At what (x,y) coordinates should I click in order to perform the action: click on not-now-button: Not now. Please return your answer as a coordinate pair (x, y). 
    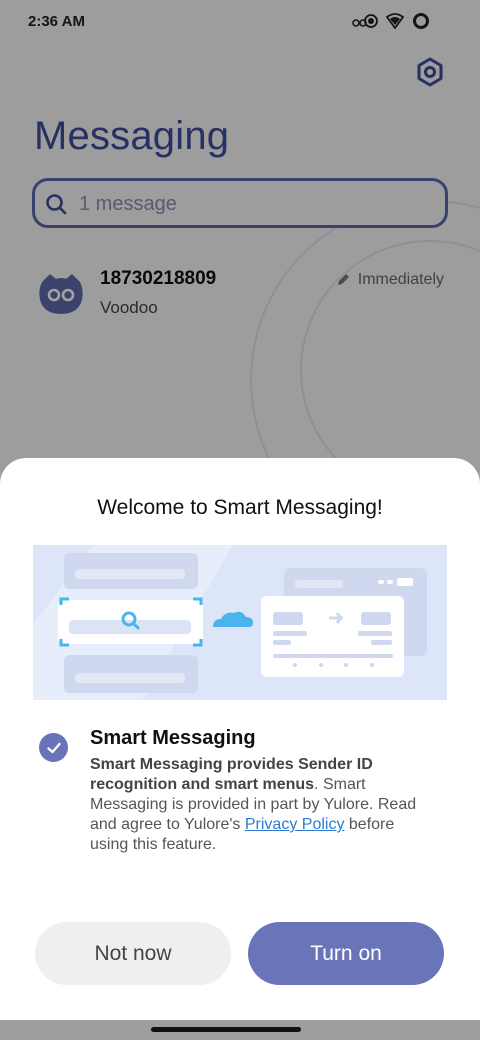
    Looking at the image, I should click on (133, 953).